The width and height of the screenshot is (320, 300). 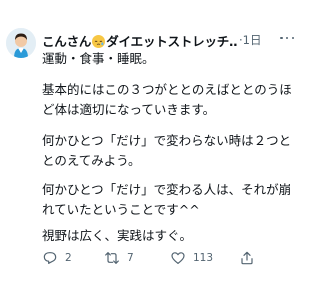 I want to click on heart-icon, so click(x=178, y=258).